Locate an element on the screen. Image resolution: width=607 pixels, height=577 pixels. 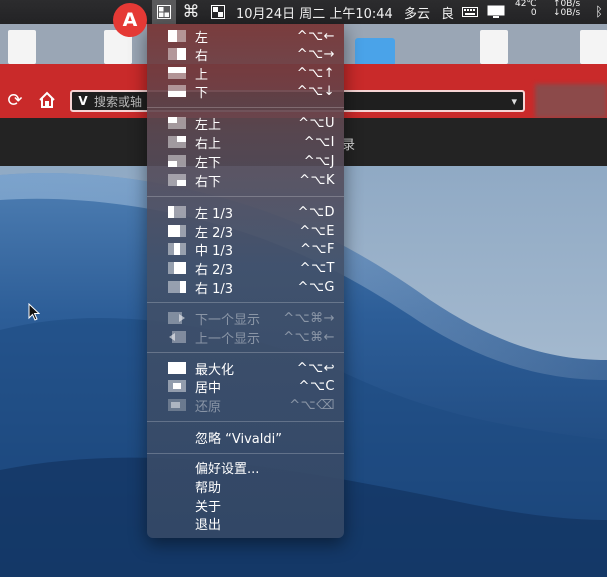
menu-item-label: 下 is located at coordinates (202, 93).